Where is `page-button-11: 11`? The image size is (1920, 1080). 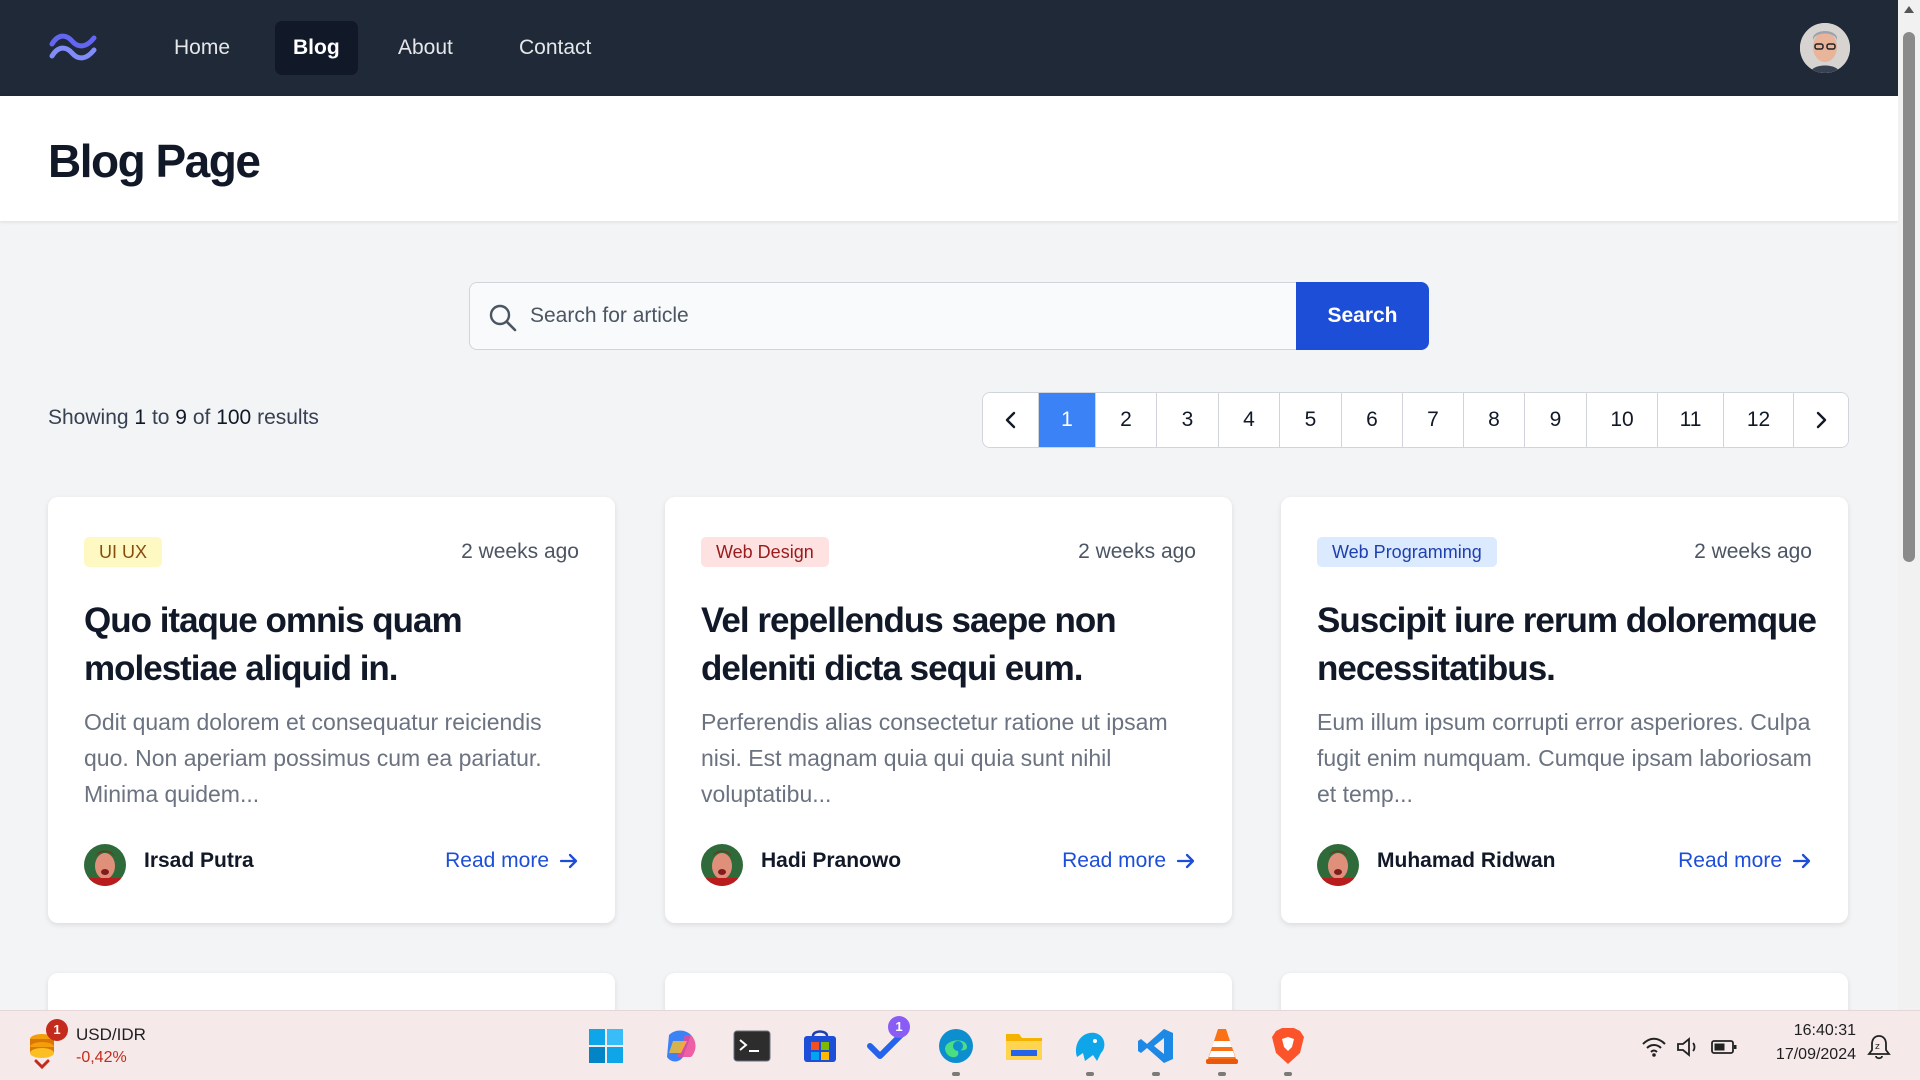
page-button-11: 11 is located at coordinates (1690, 420).